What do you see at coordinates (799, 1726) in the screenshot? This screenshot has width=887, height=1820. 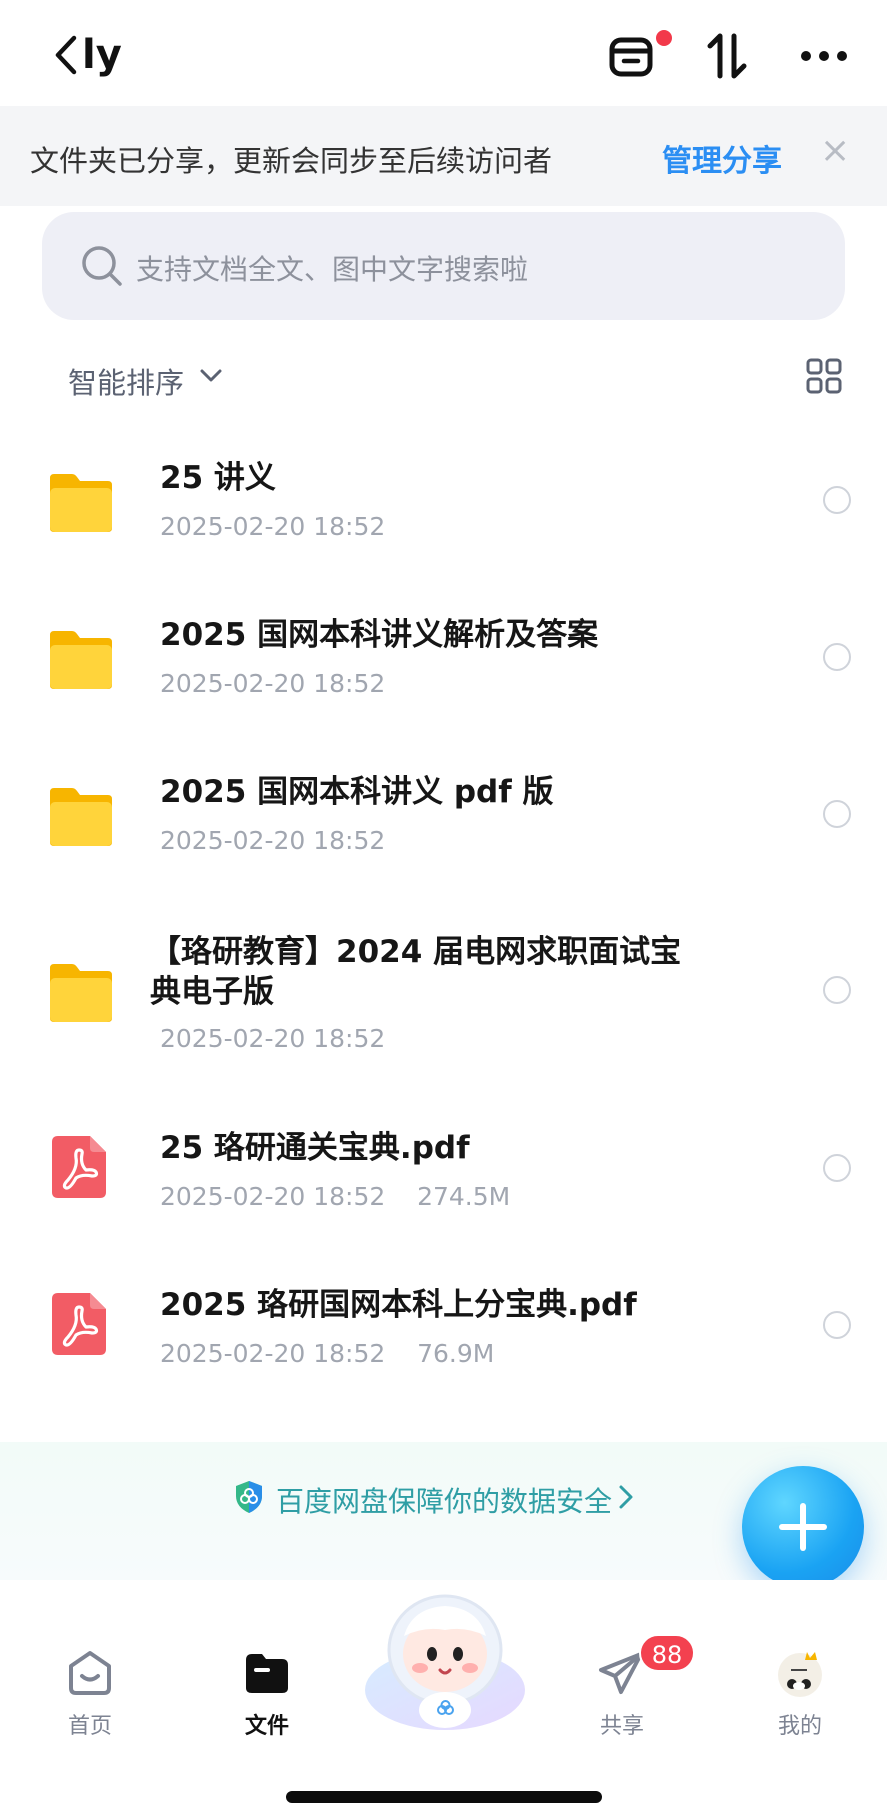 I see `tab-label: 我的` at bounding box center [799, 1726].